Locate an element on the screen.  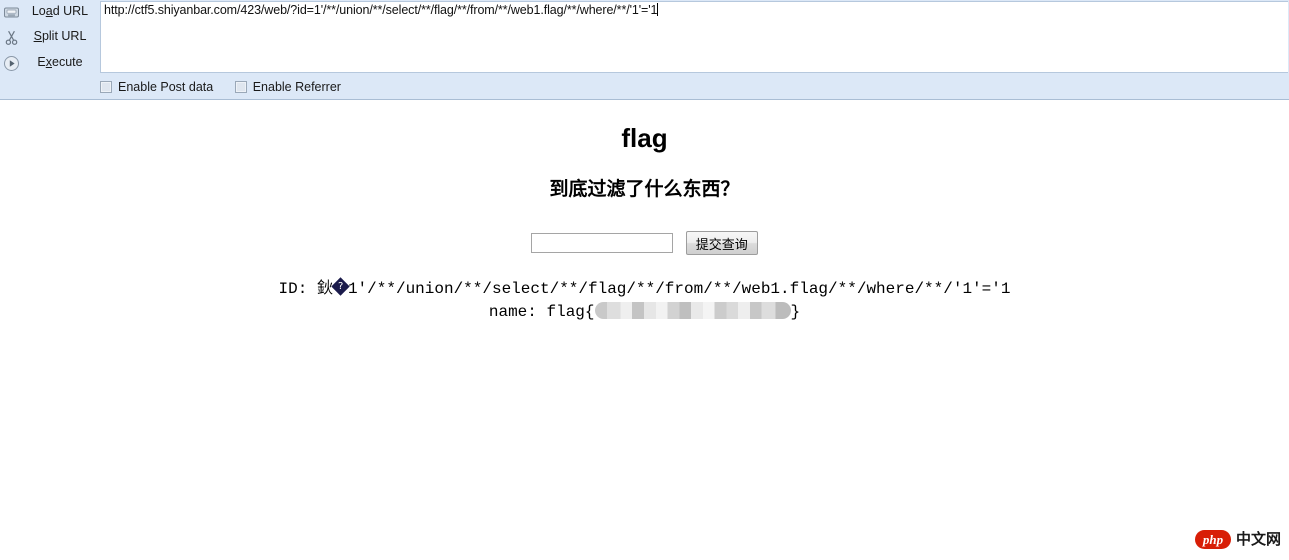
php-logo-icon: php is located at coordinates (1212, 539).